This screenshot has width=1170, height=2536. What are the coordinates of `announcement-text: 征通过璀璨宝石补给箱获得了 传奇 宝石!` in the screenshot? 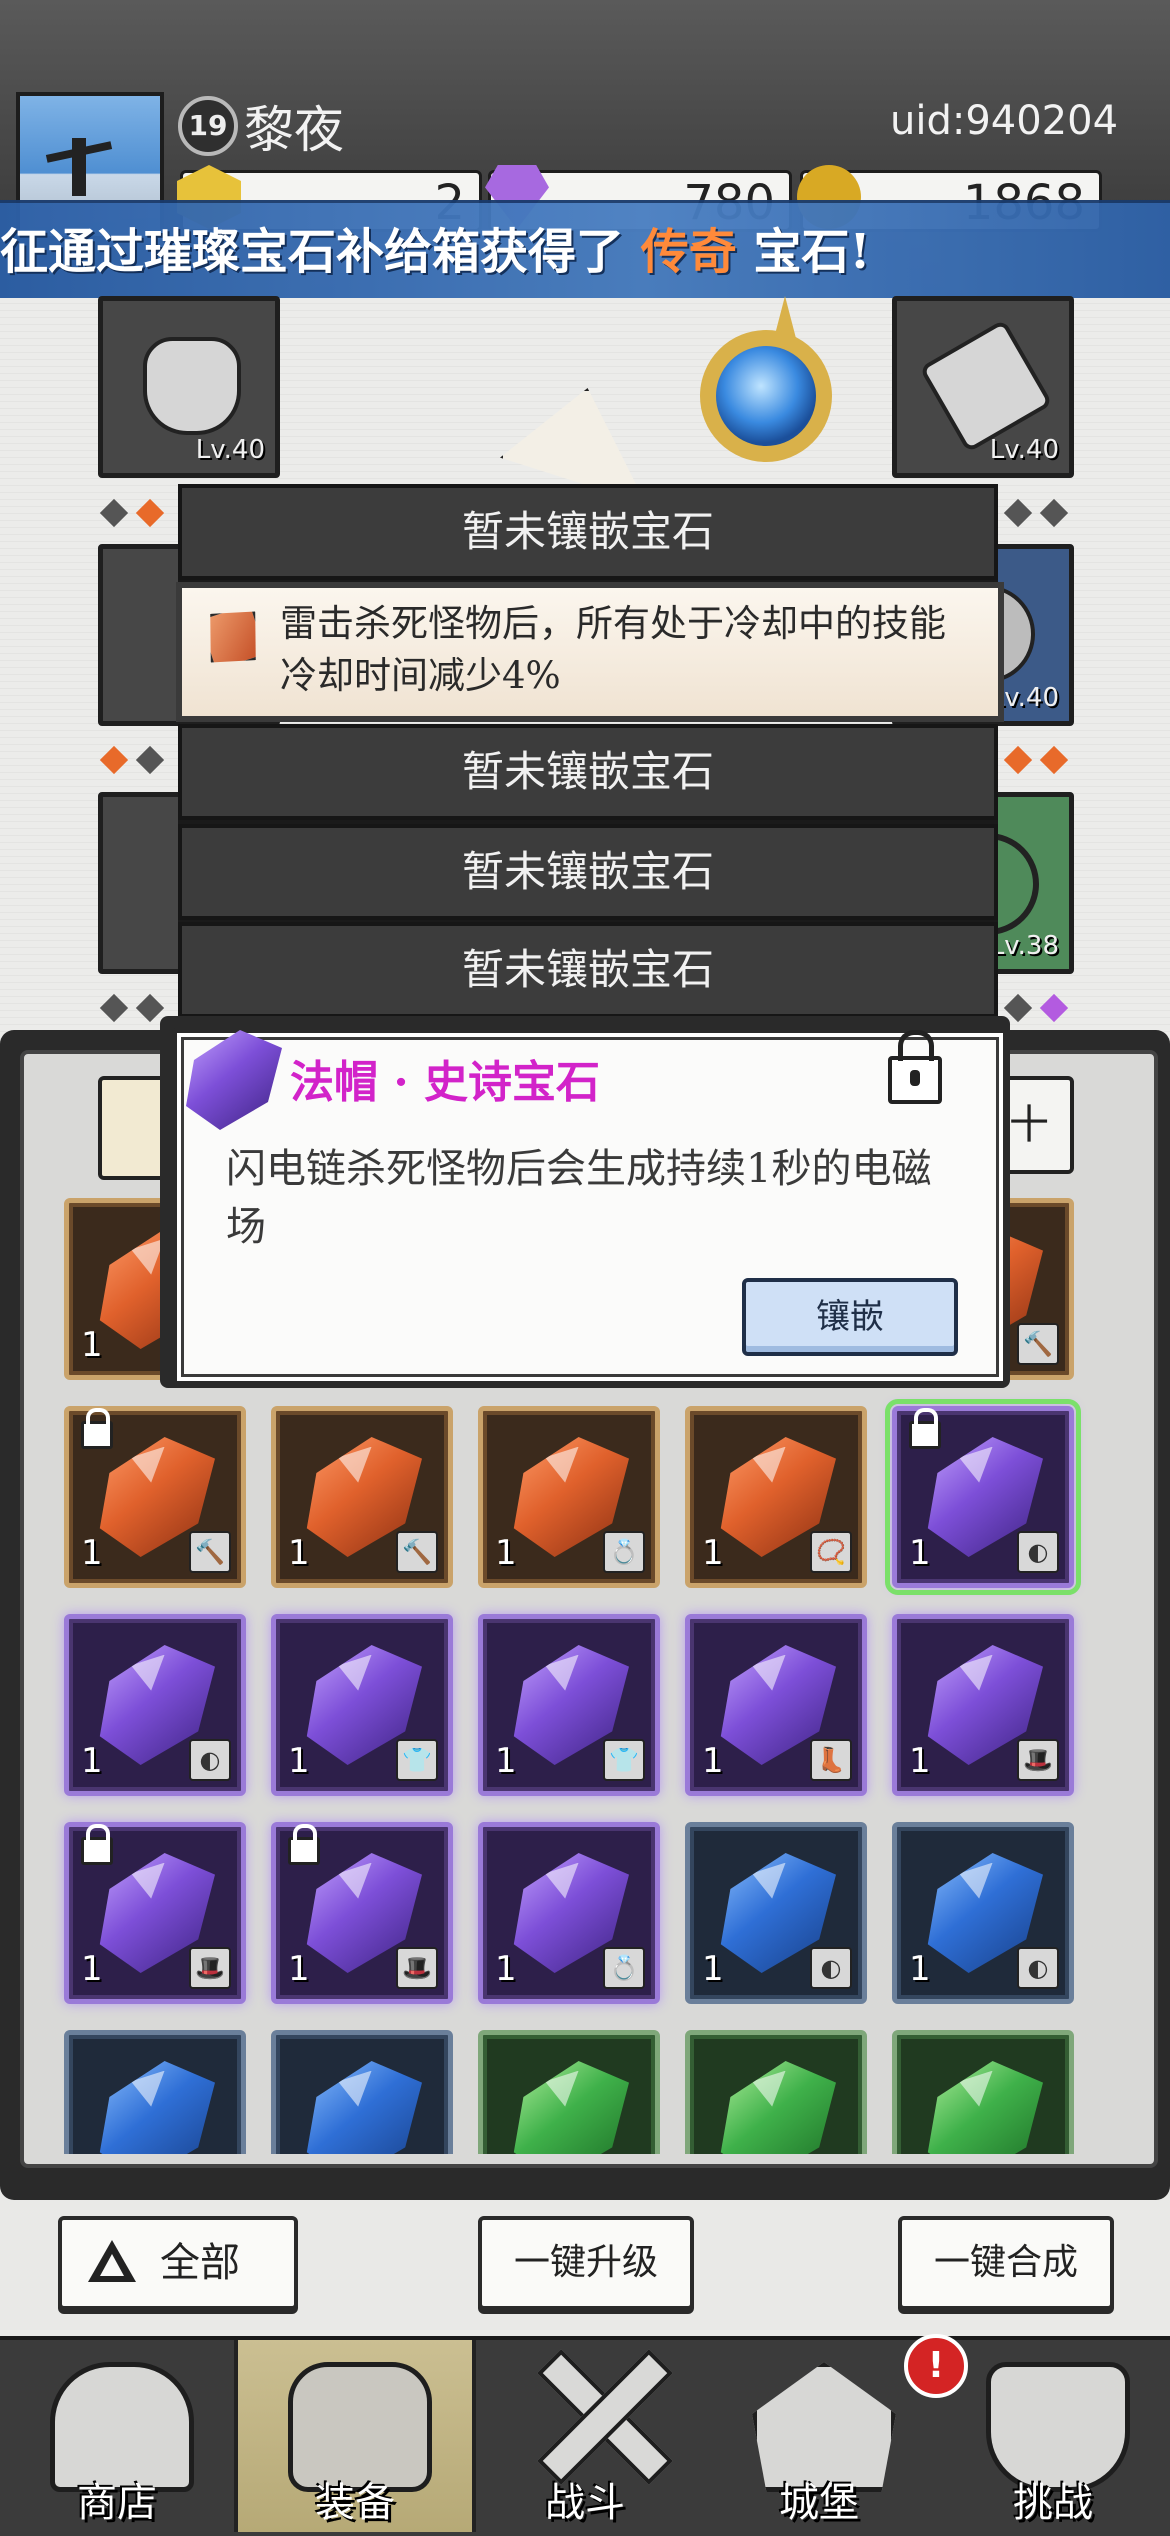 It's located at (435, 247).